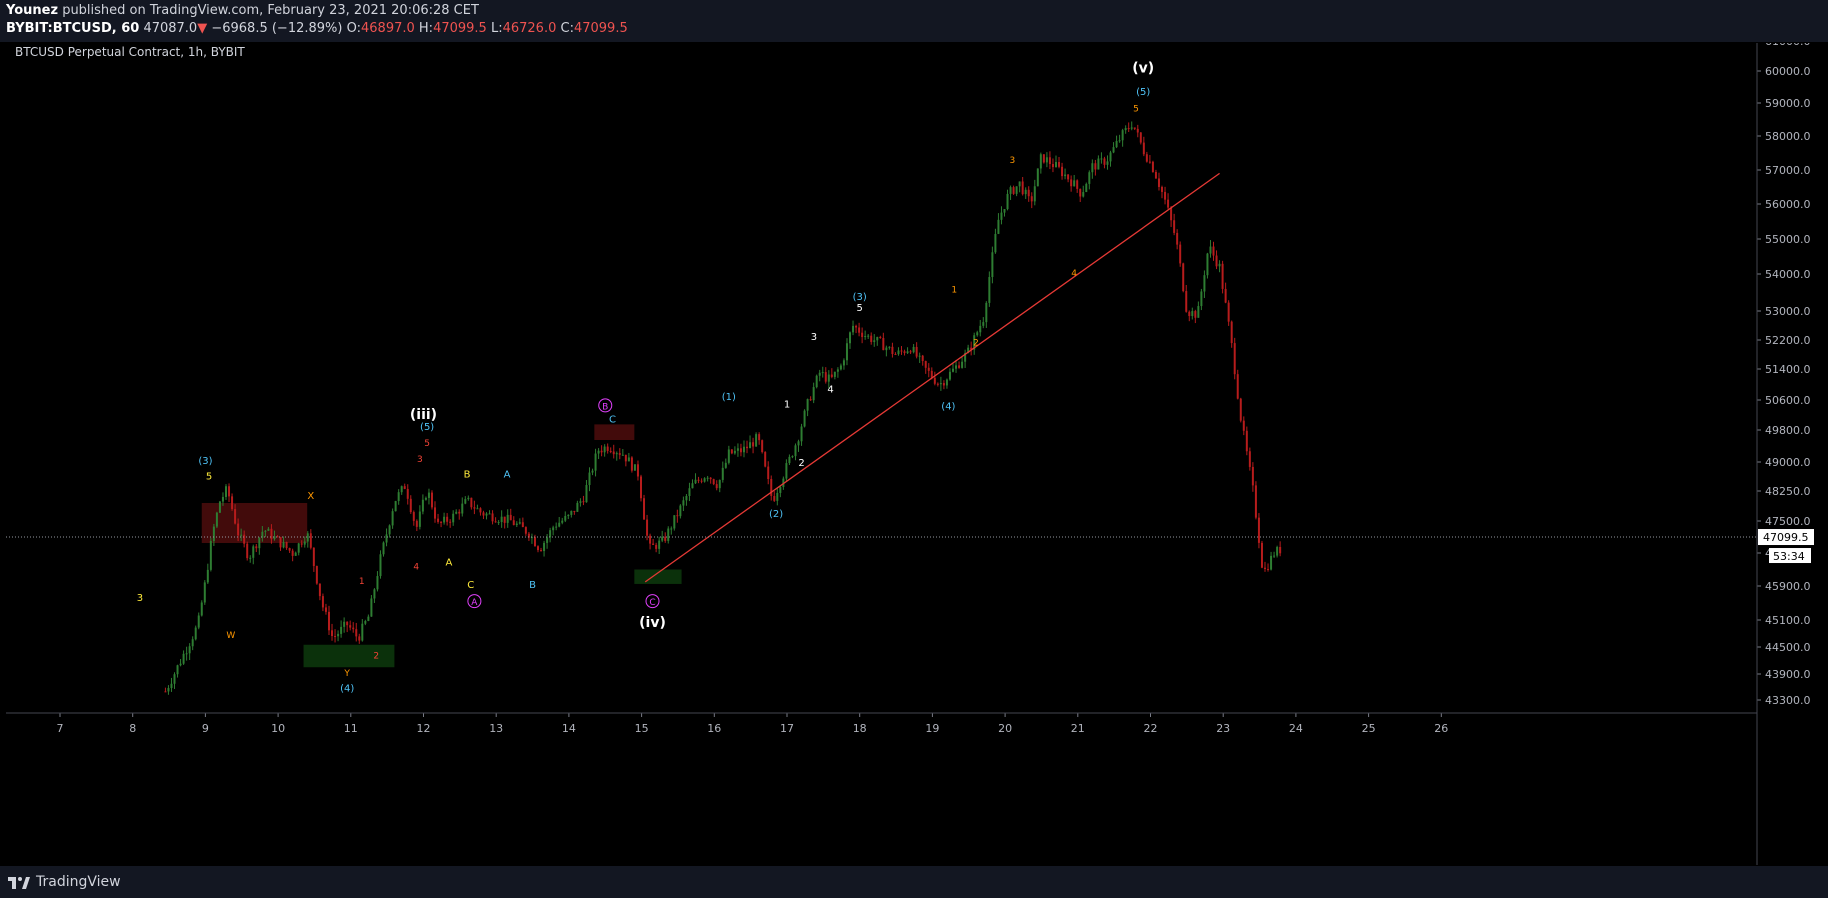 The image size is (1828, 898). Describe the element at coordinates (1788, 45) in the screenshot. I see `price-tick-label: 61000.0` at that location.